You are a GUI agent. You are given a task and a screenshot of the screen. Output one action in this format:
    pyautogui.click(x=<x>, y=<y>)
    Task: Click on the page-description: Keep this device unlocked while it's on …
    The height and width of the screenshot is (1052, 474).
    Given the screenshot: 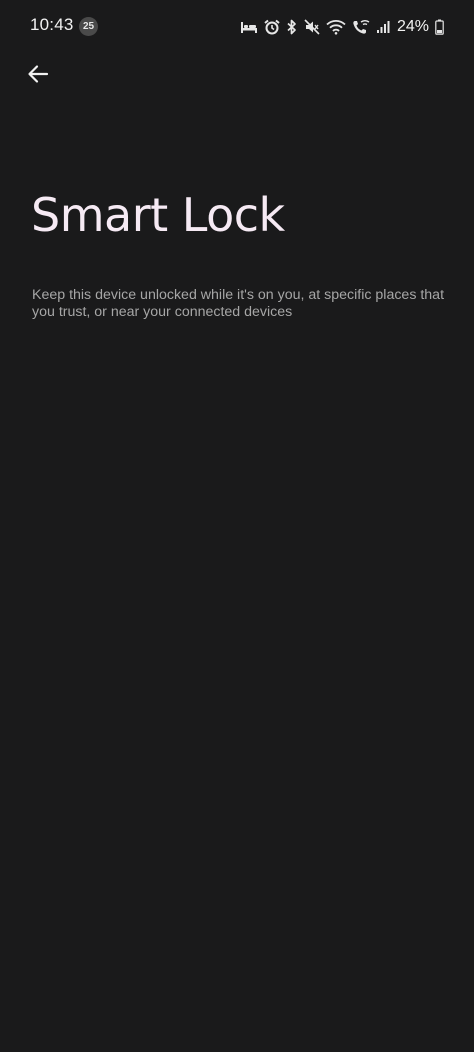 What is the action you would take?
    pyautogui.click(x=238, y=303)
    